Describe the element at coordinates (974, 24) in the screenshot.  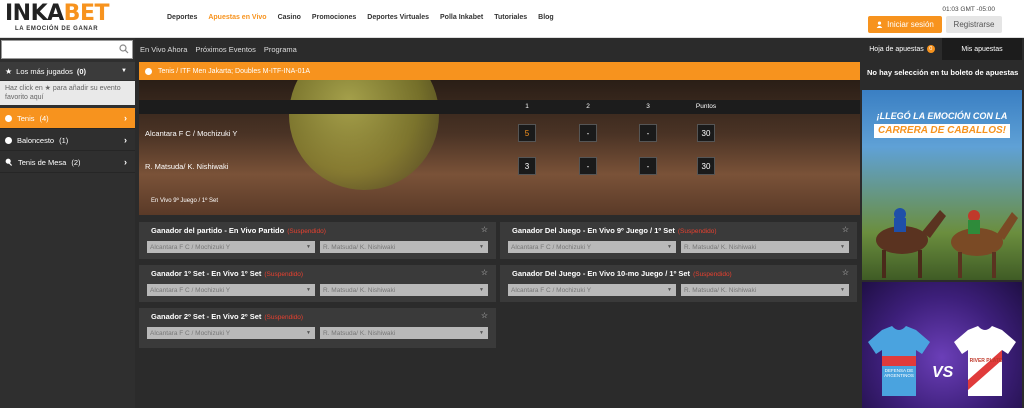
I see `register-button: Registrarse` at that location.